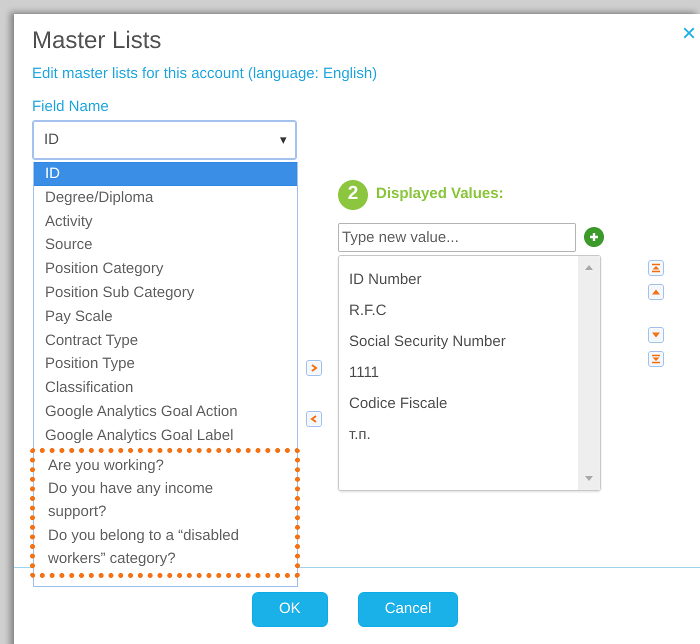 Image resolution: width=700 pixels, height=644 pixels. Describe the element at coordinates (589, 478) in the screenshot. I see `scroll-down-icon` at that location.